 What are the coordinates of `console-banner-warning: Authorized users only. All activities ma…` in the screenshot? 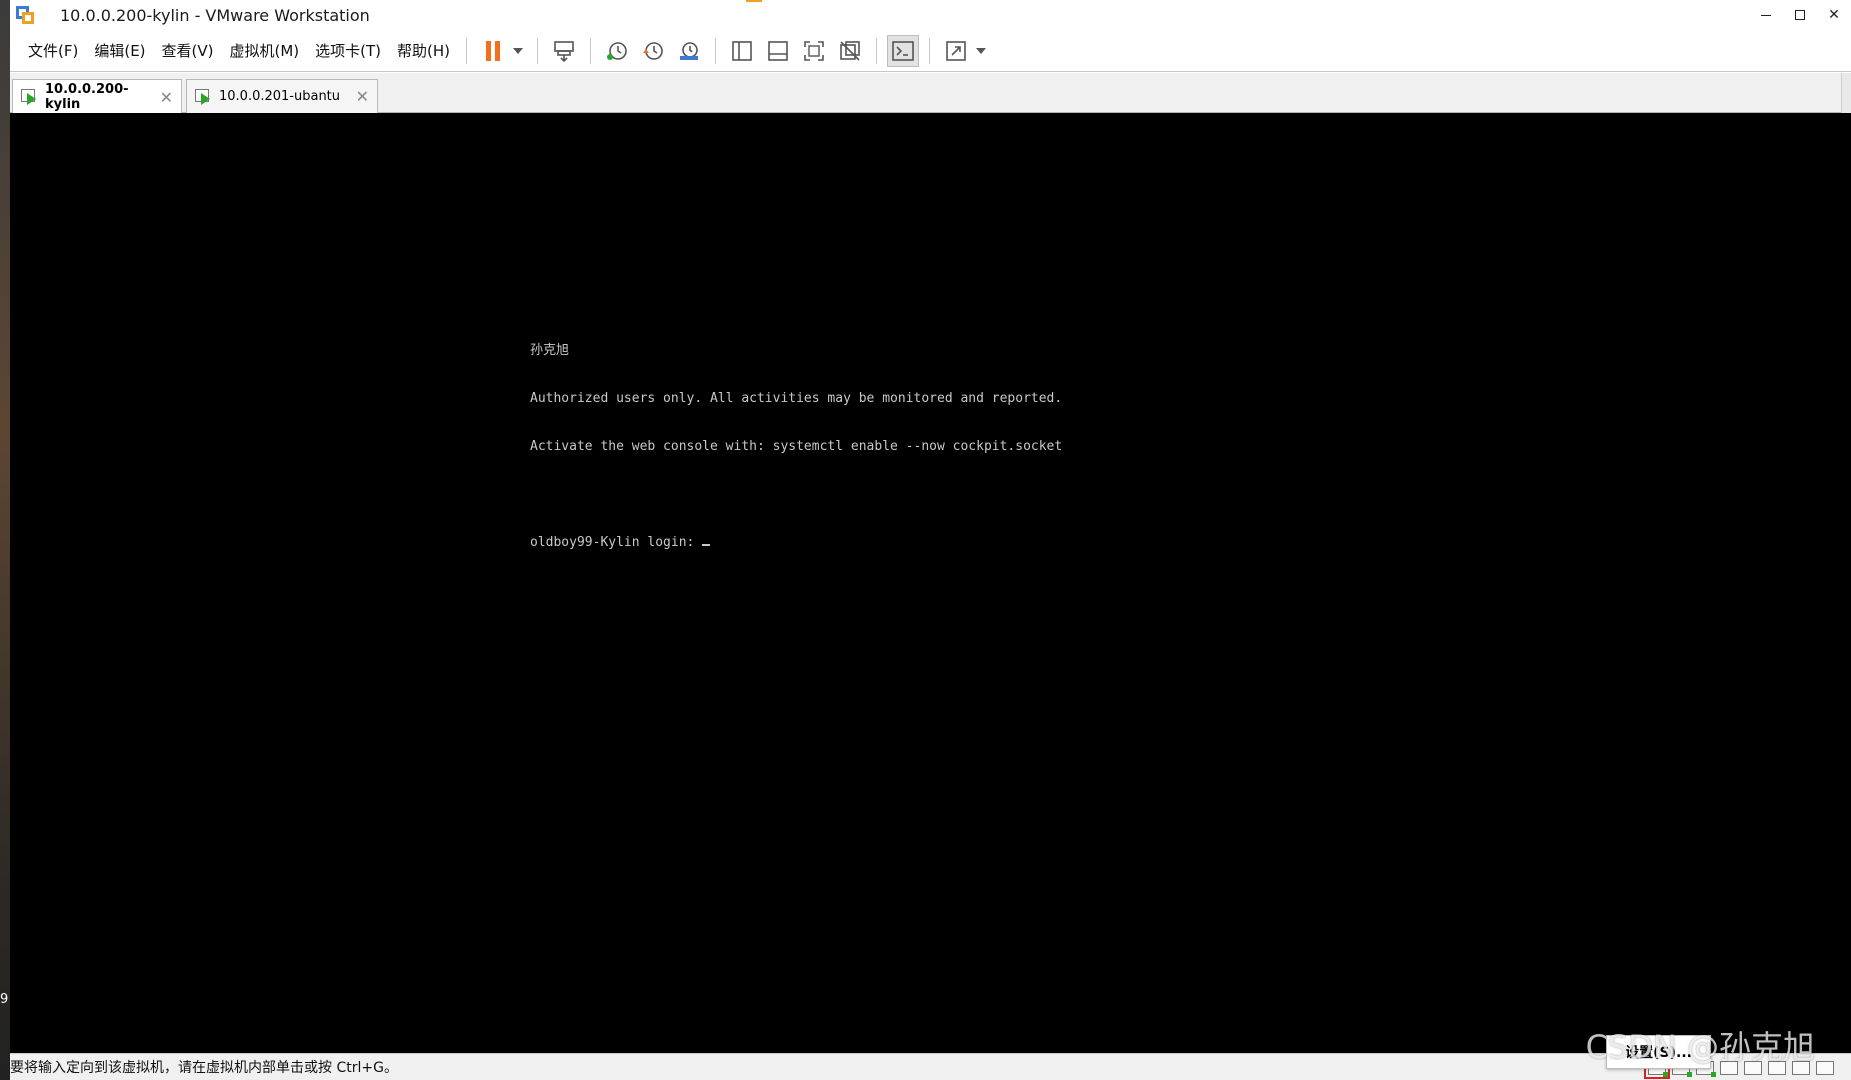 It's located at (796, 398).